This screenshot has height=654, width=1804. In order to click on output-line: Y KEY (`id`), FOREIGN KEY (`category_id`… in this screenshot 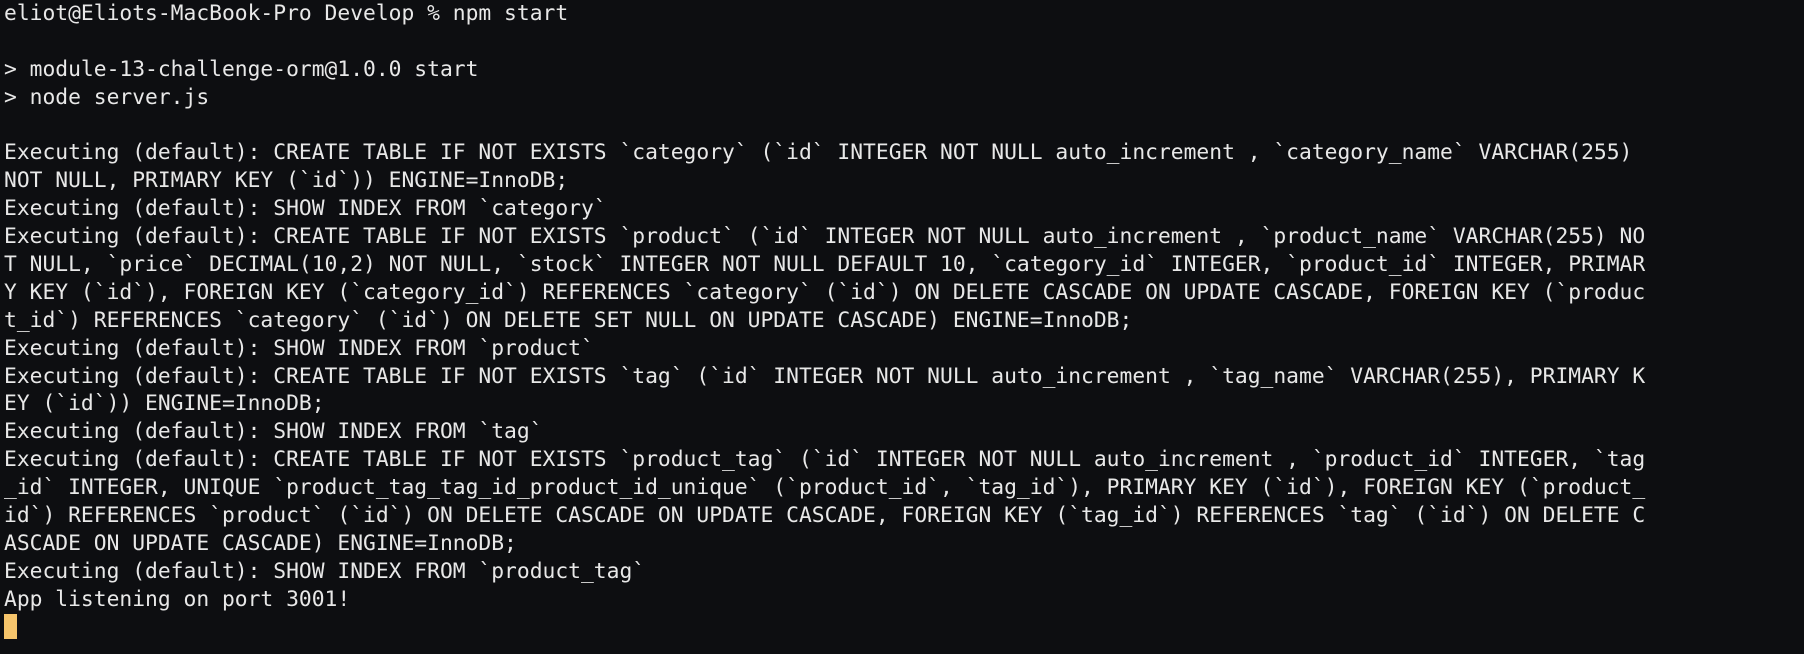, I will do `click(825, 292)`.